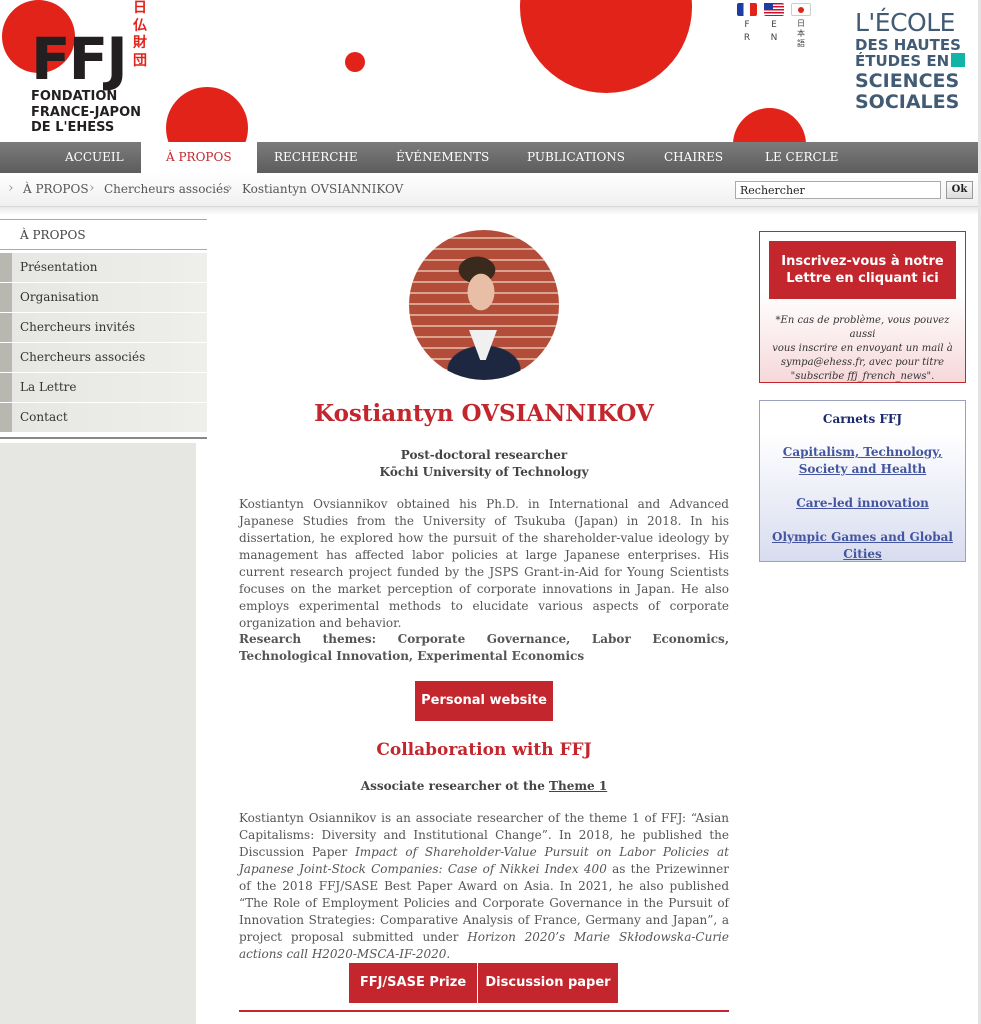 The height and width of the screenshot is (1024, 981). I want to click on profile-institution: Kōchi University of Technology, so click(484, 472).